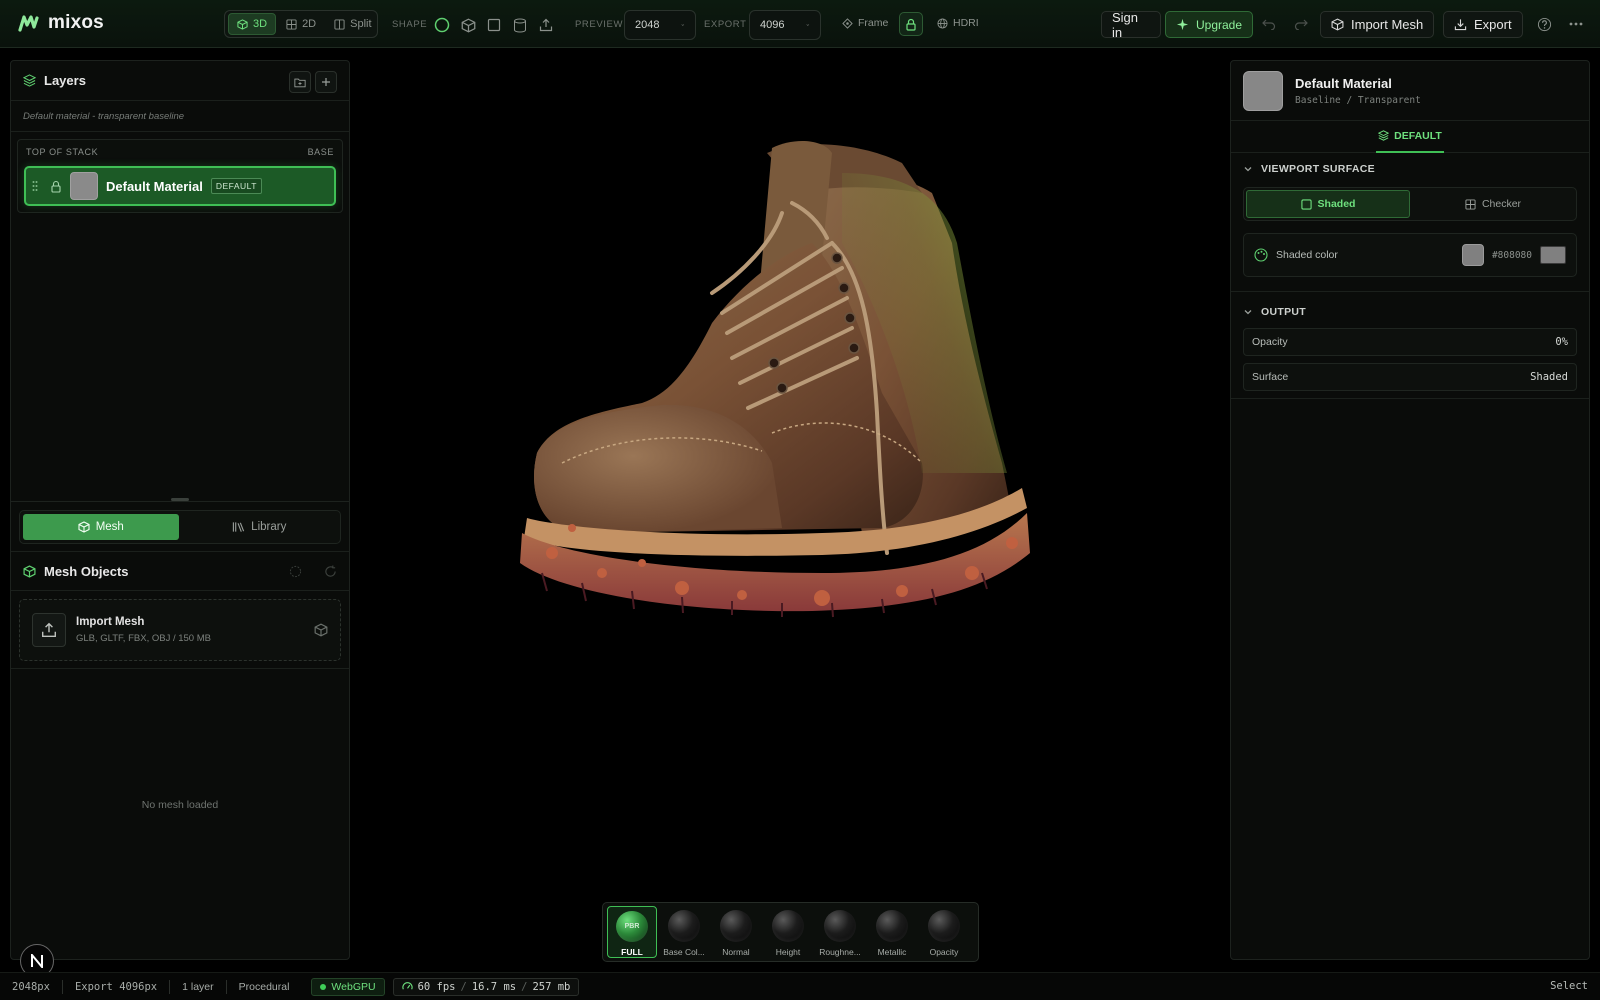 Image resolution: width=1600 pixels, height=1000 pixels. Describe the element at coordinates (1418, 135) in the screenshot. I see `tab-default-label: DEFAULT` at that location.